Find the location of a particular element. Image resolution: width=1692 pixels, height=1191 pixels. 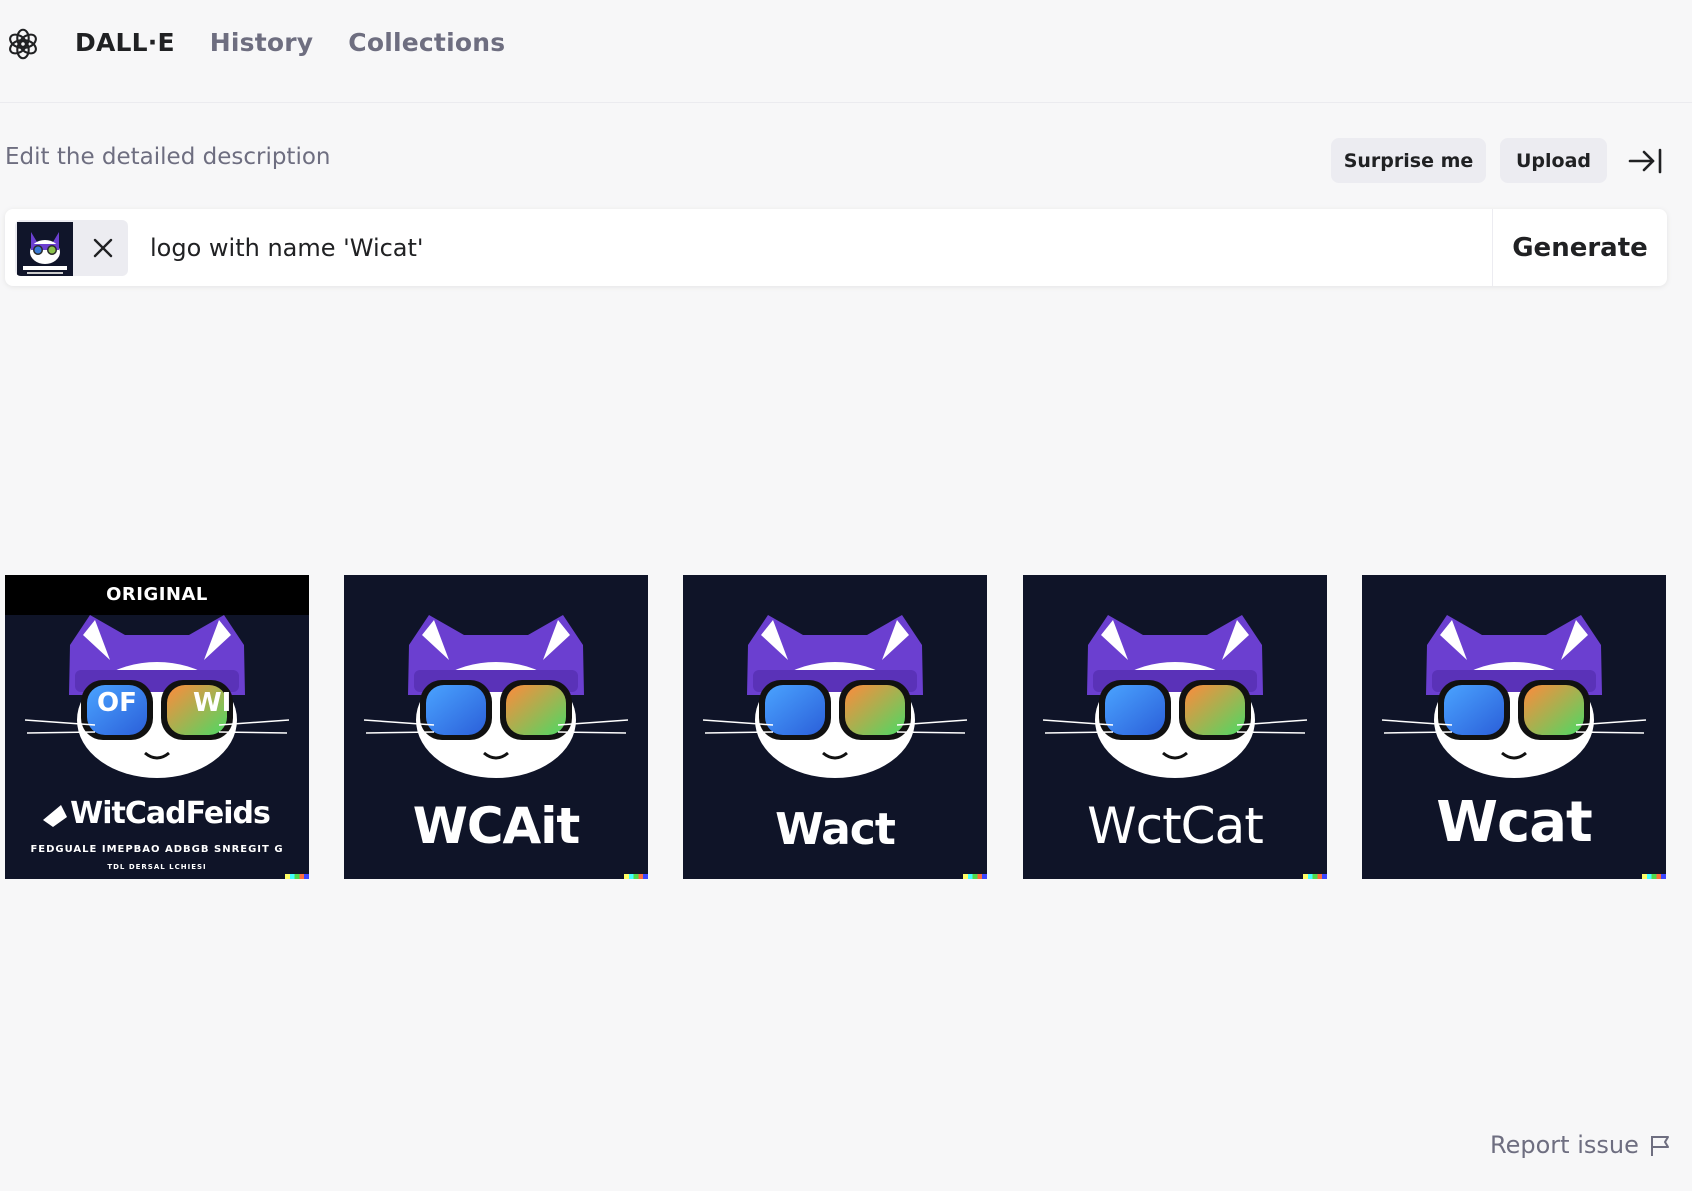

image-title: WCAit is located at coordinates (496, 826).